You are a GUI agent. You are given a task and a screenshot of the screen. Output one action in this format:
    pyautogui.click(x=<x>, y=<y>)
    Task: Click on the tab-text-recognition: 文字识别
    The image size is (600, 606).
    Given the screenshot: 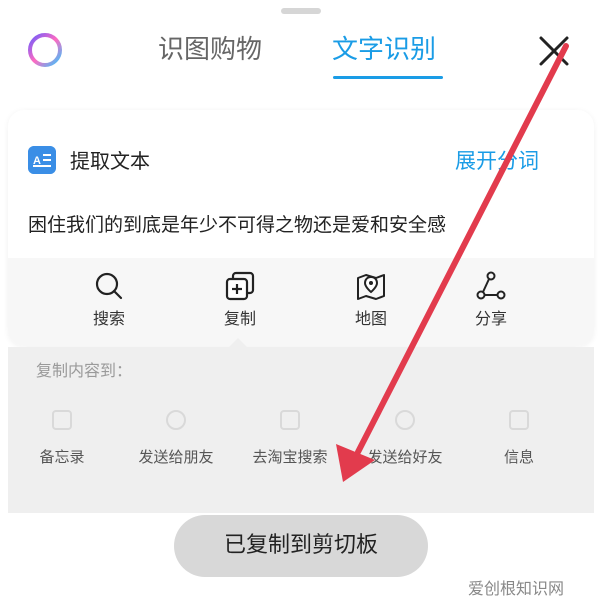 What is the action you would take?
    pyautogui.click(x=384, y=50)
    